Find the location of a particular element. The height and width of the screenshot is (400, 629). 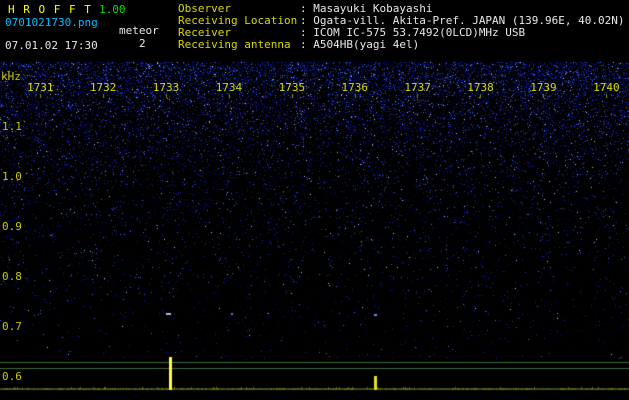

x-tick-label: 1731 is located at coordinates (40, 87).